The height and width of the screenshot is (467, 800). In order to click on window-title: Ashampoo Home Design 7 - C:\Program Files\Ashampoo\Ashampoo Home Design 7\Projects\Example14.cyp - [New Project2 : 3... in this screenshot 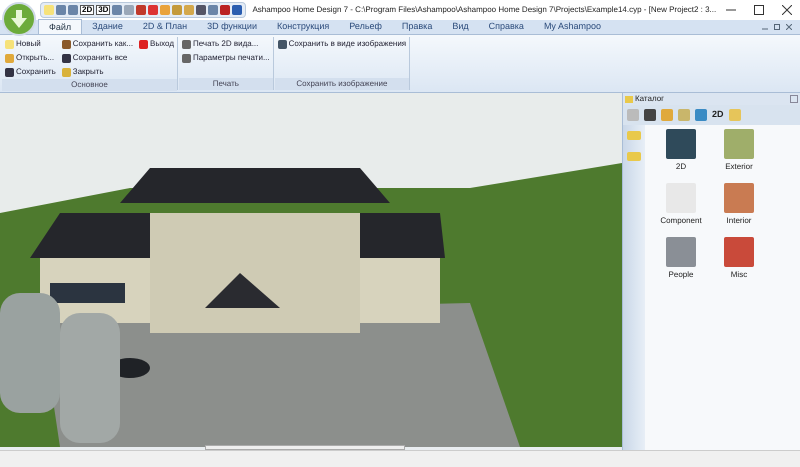, I will do `click(484, 10)`.